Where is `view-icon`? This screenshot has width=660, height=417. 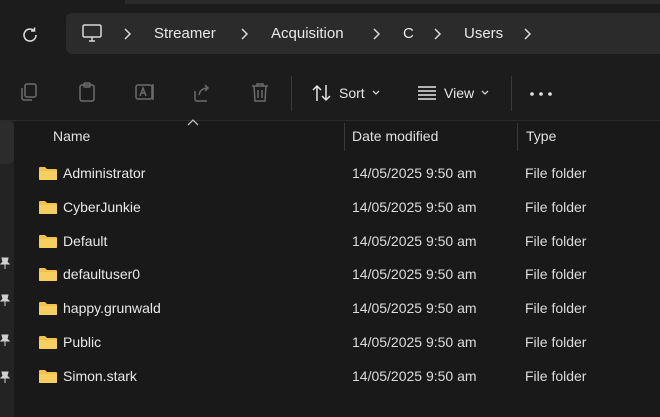
view-icon is located at coordinates (427, 93).